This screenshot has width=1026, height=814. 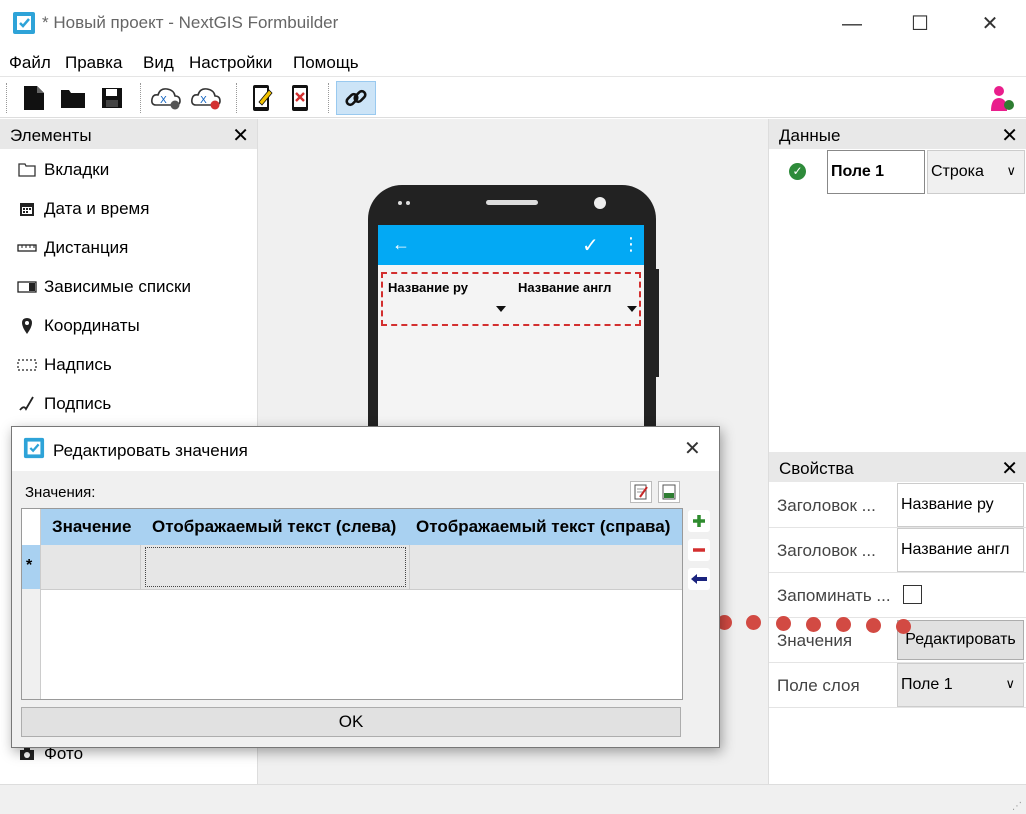 I want to click on arrow-left-icon, so click(x=699, y=579).